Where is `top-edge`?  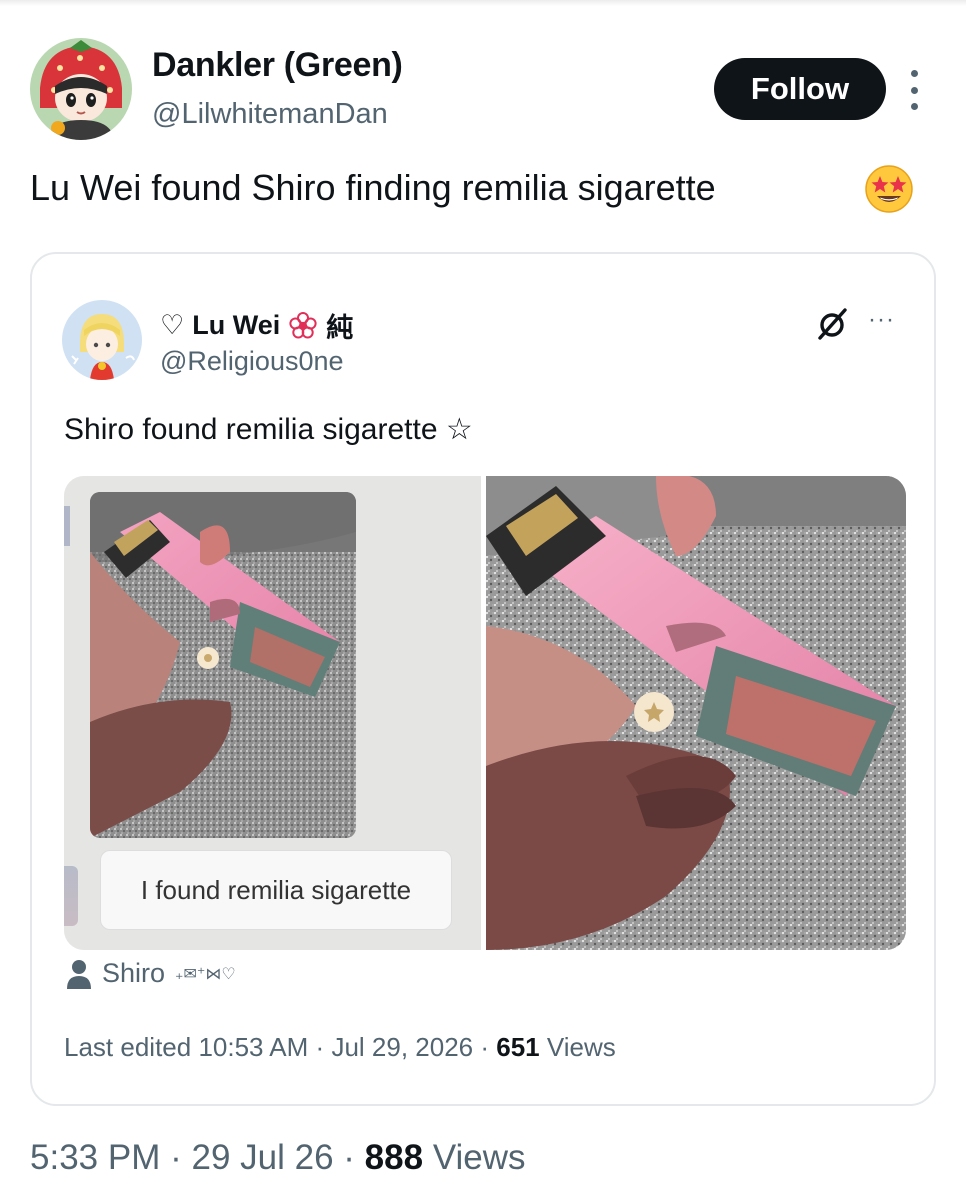 top-edge is located at coordinates (483, 3).